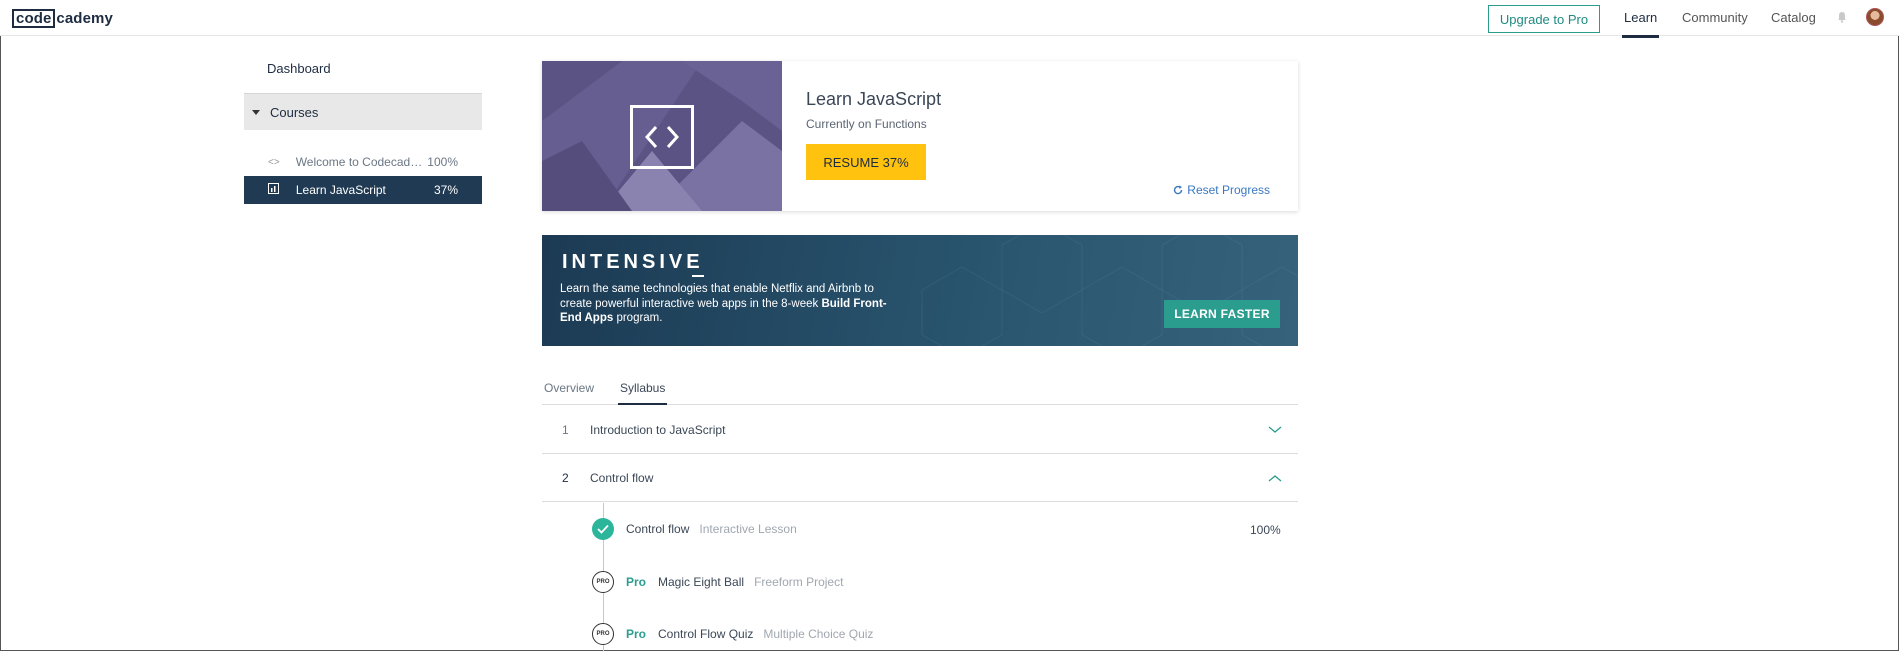 Image resolution: width=1899 pixels, height=651 pixels. I want to click on codecademy-logo: code cademy, so click(62, 18).